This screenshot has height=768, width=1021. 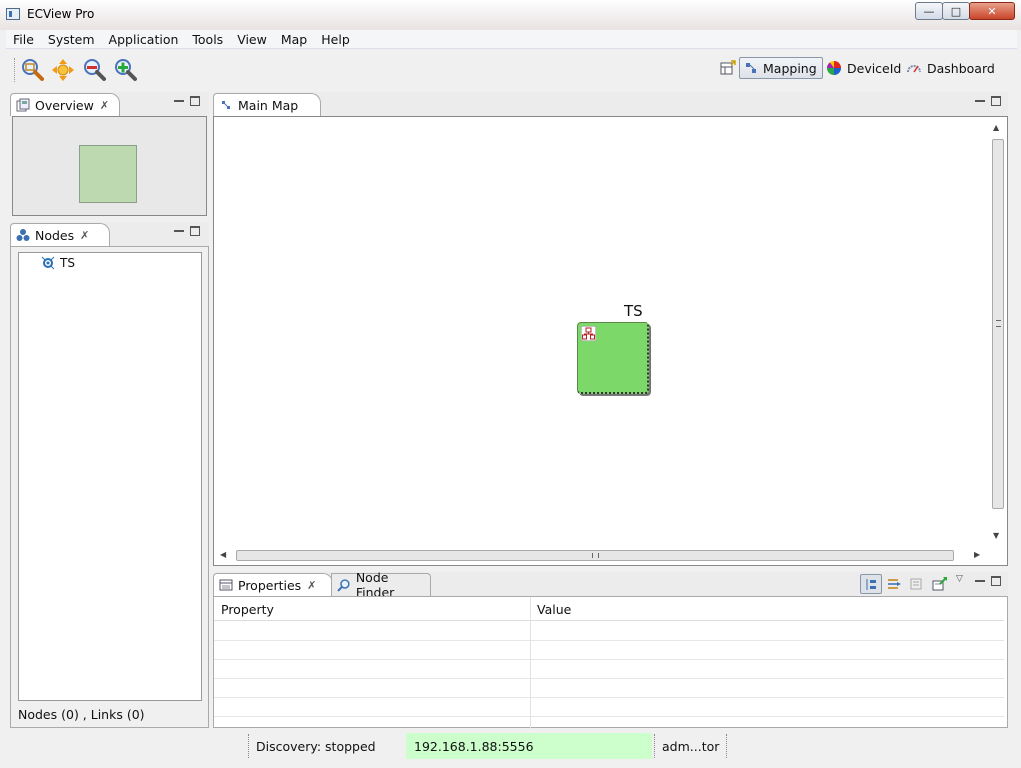 I want to click on tree-item-label: TS, so click(x=67, y=263).